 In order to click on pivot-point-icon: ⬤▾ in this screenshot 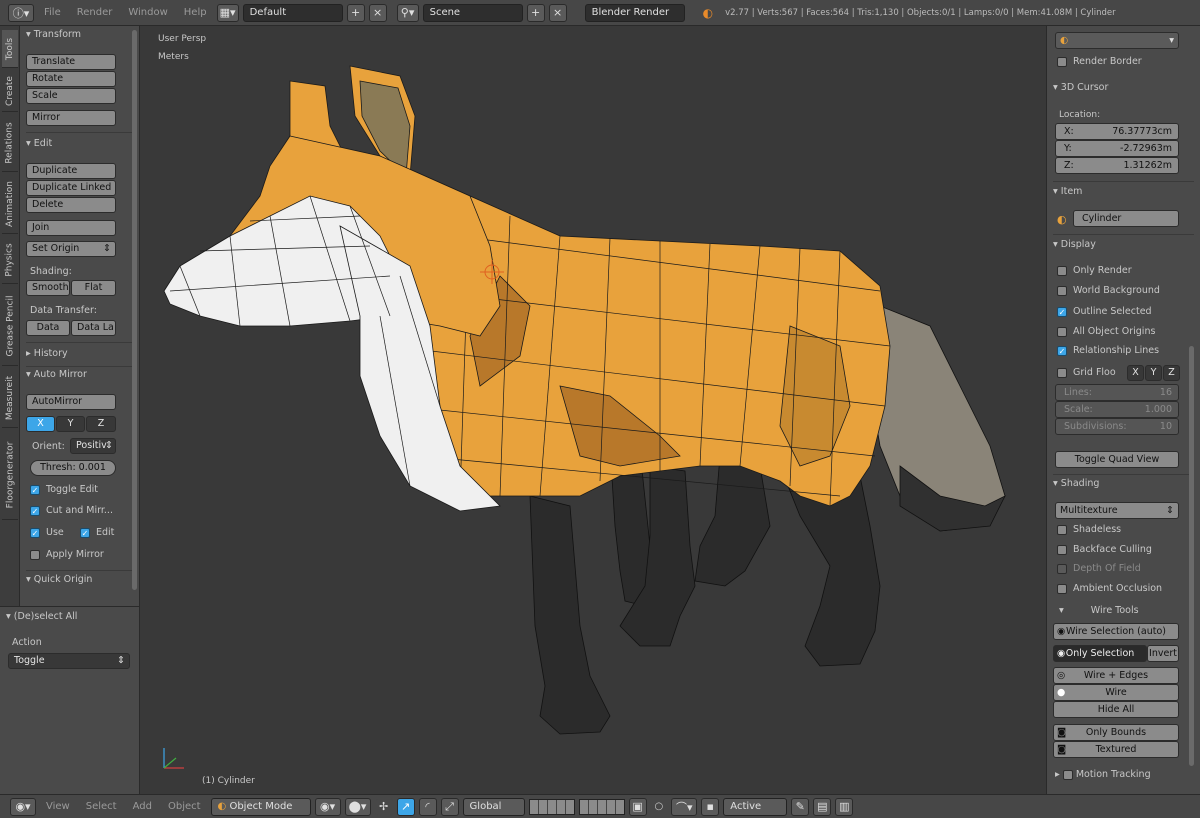, I will do `click(357, 806)`.